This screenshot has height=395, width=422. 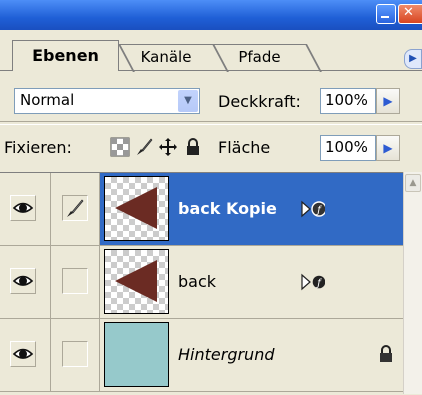 What do you see at coordinates (413, 183) in the screenshot?
I see `scroll-up-icon: ▲` at bounding box center [413, 183].